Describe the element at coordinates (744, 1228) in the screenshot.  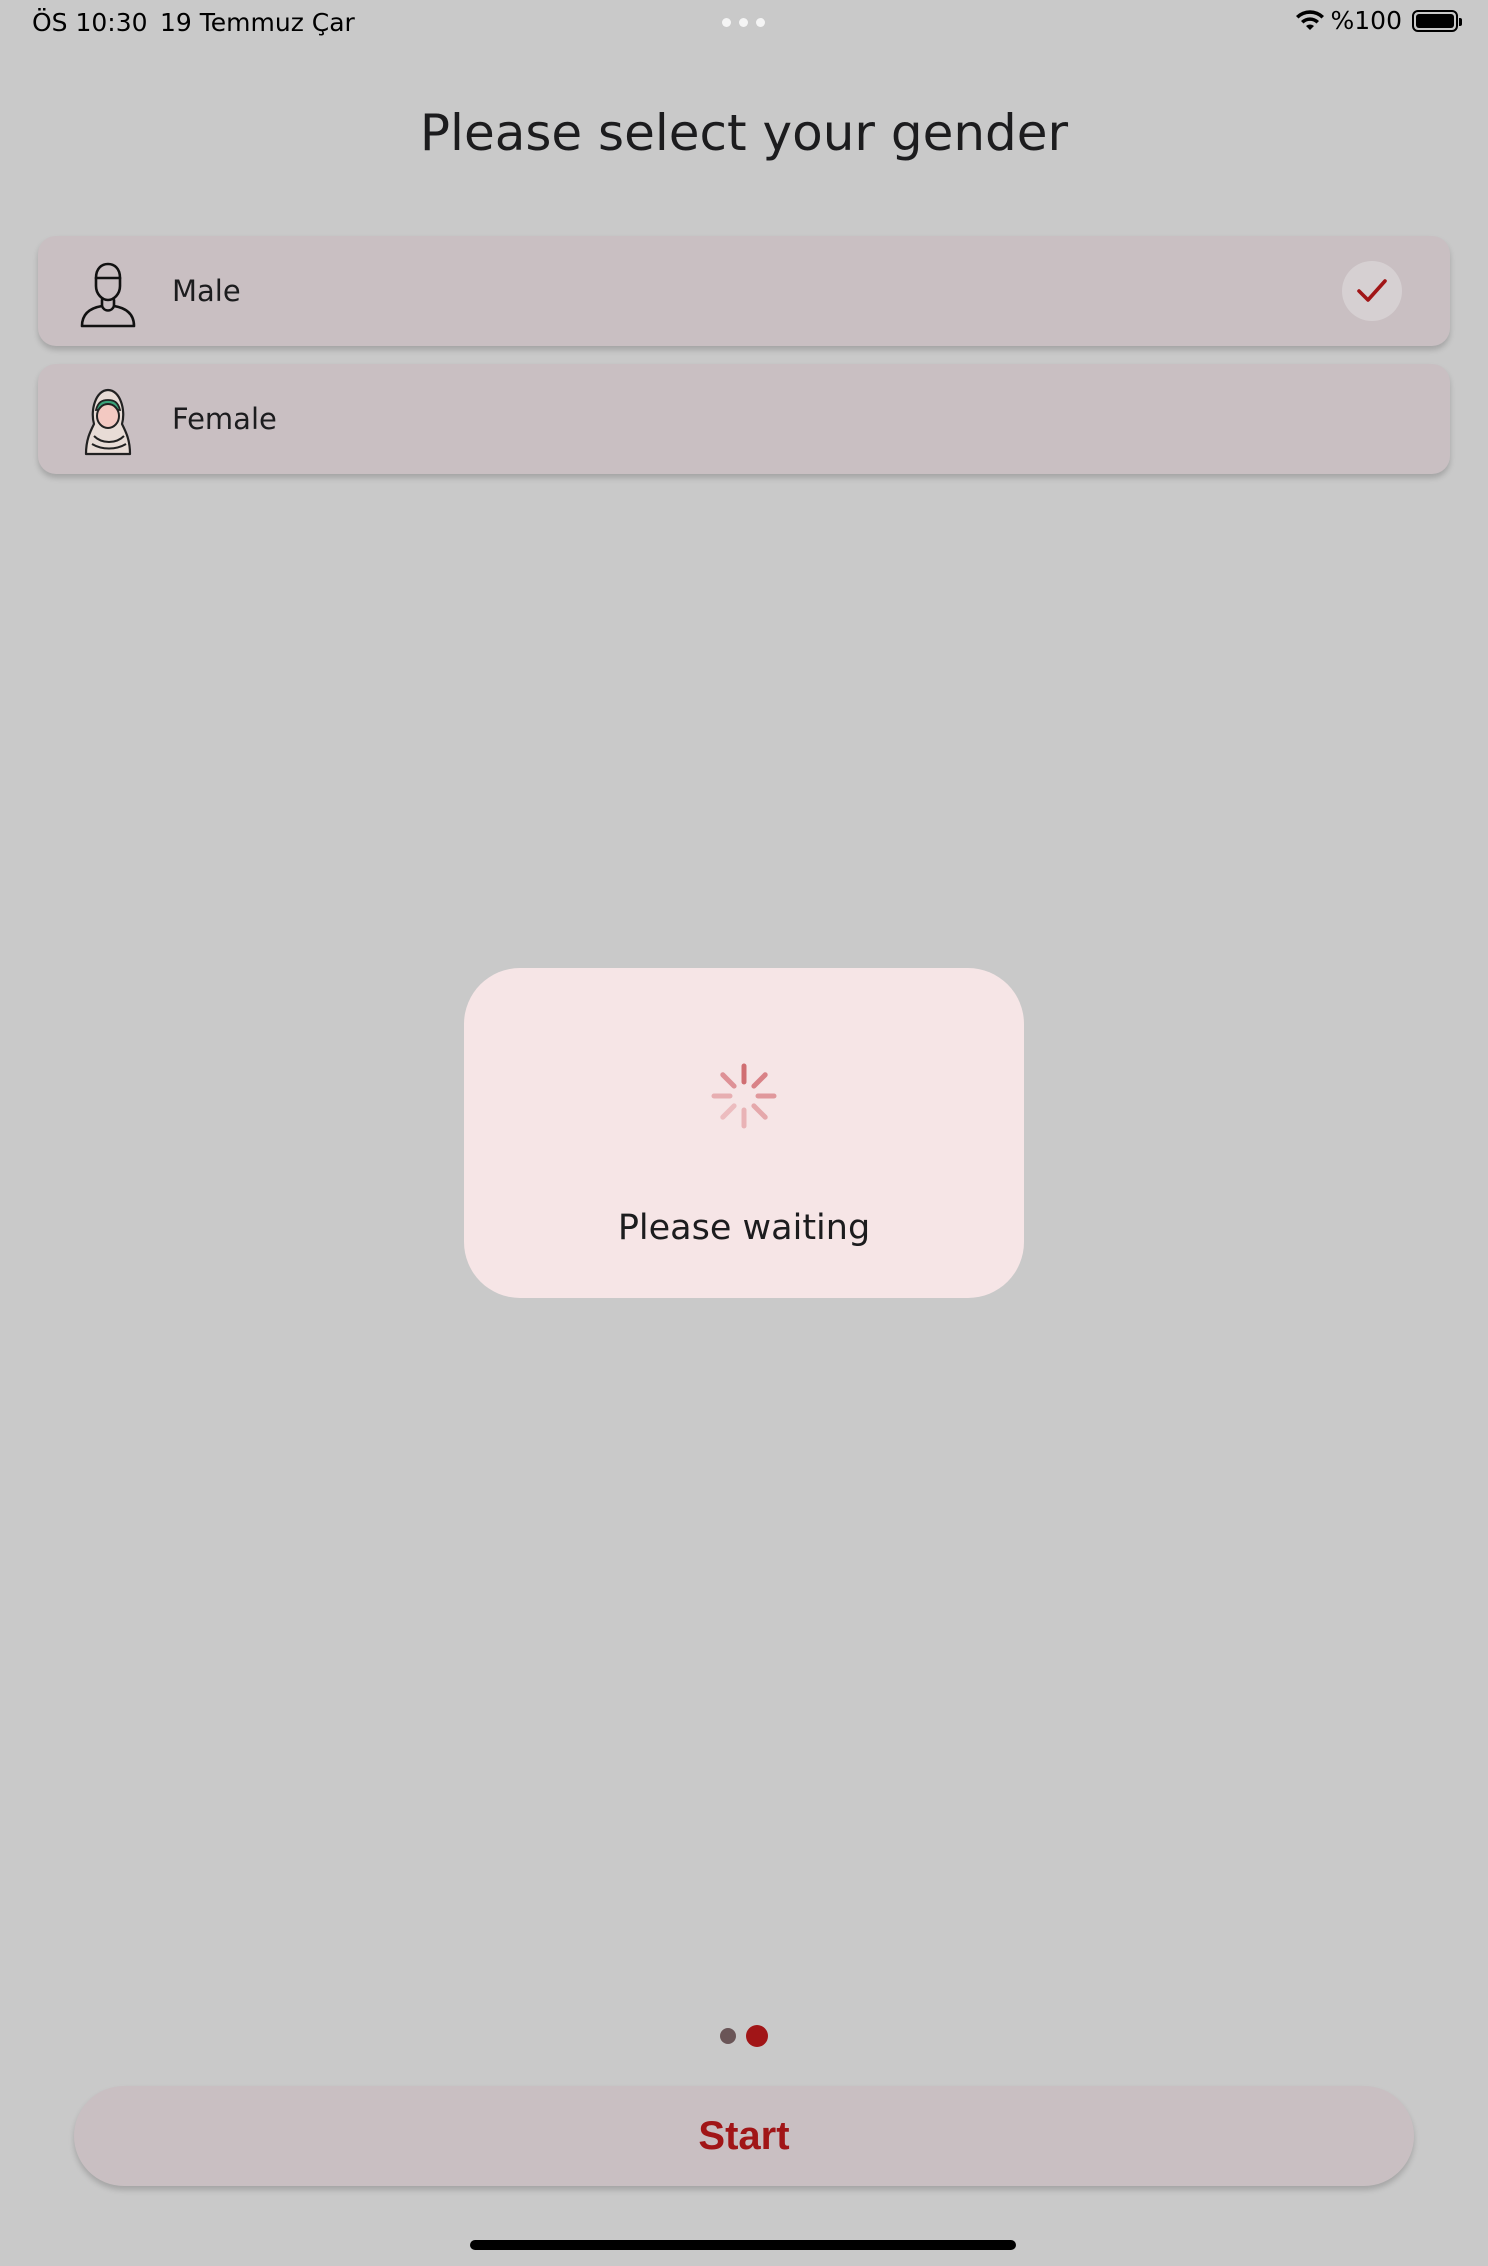
I see `dialog-message: Please waiting` at that location.